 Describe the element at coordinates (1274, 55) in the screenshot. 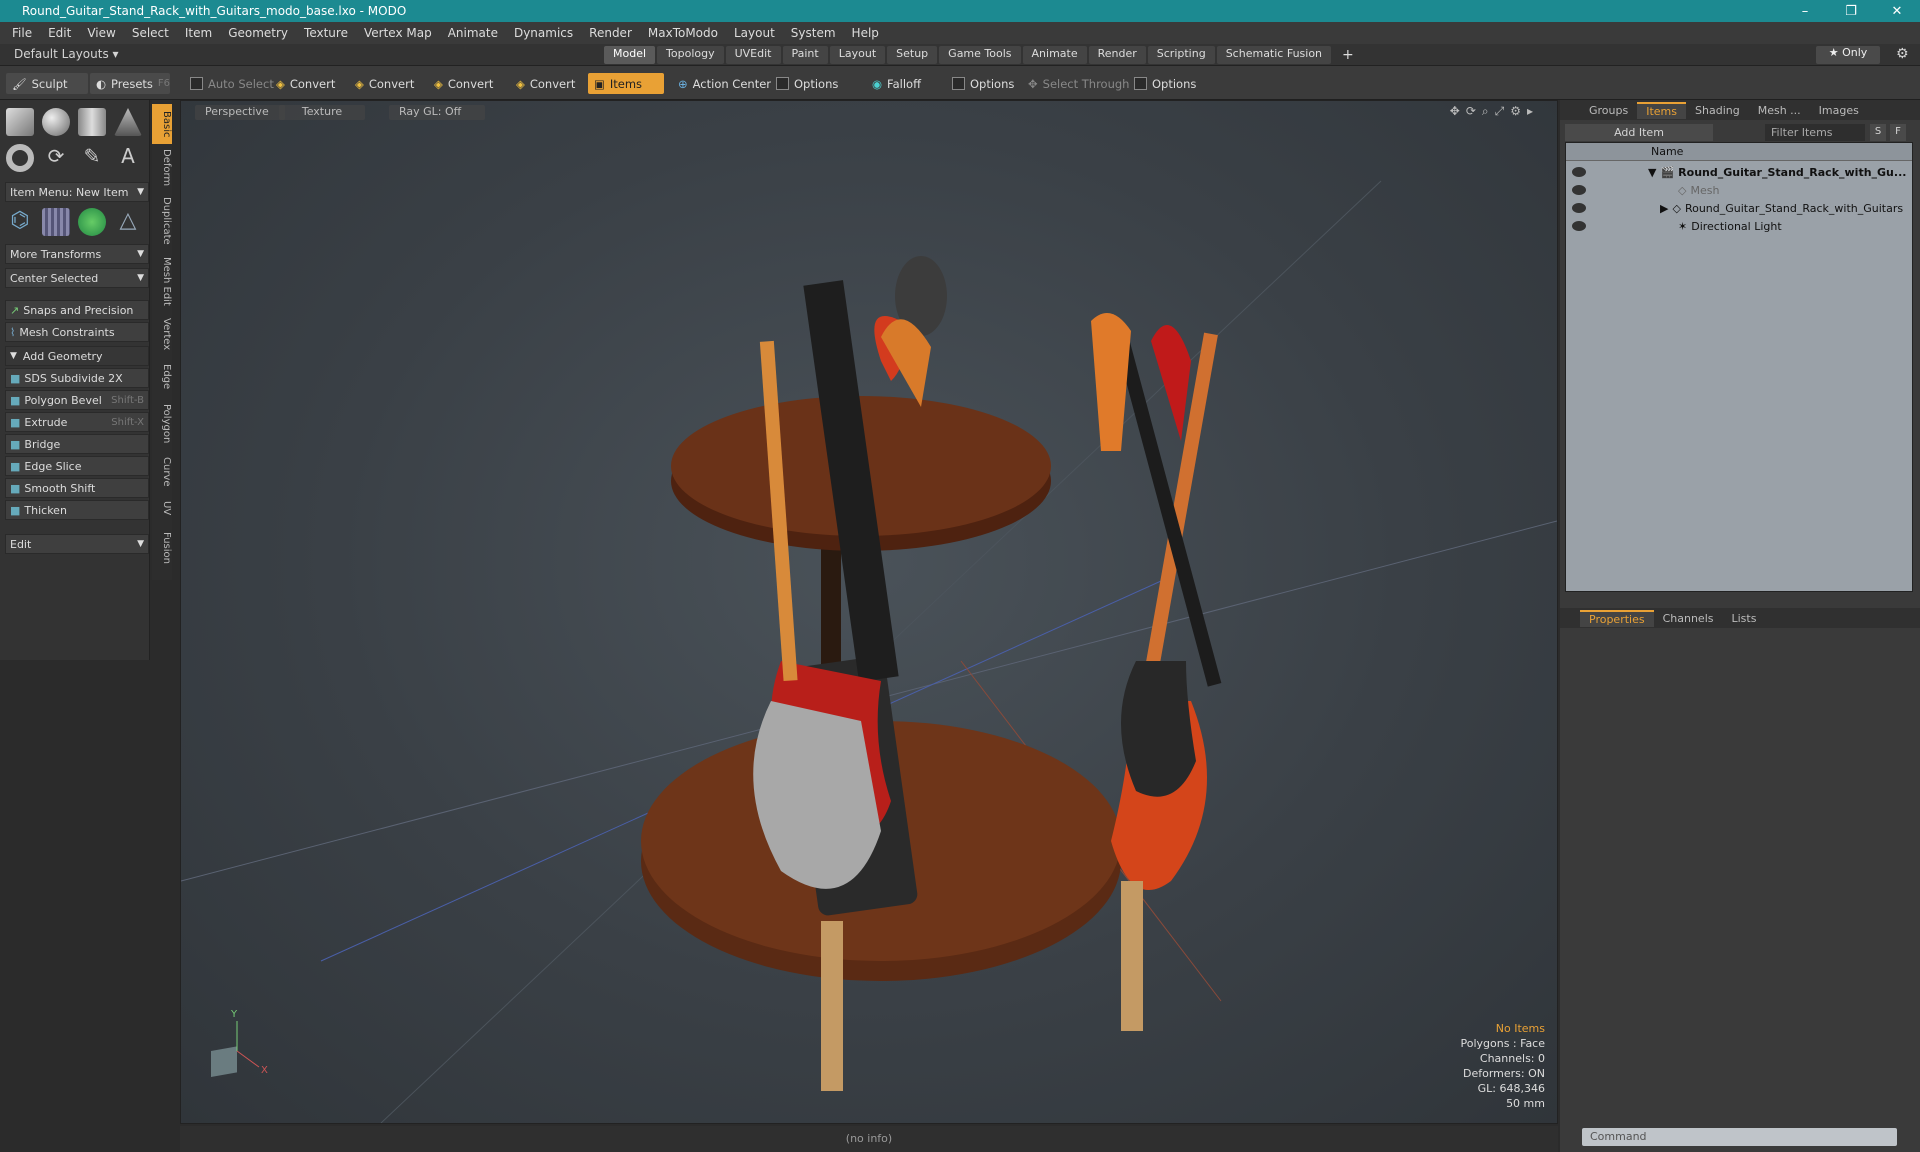

I see `tab-schematic-fusion: Schematic Fusion` at that location.